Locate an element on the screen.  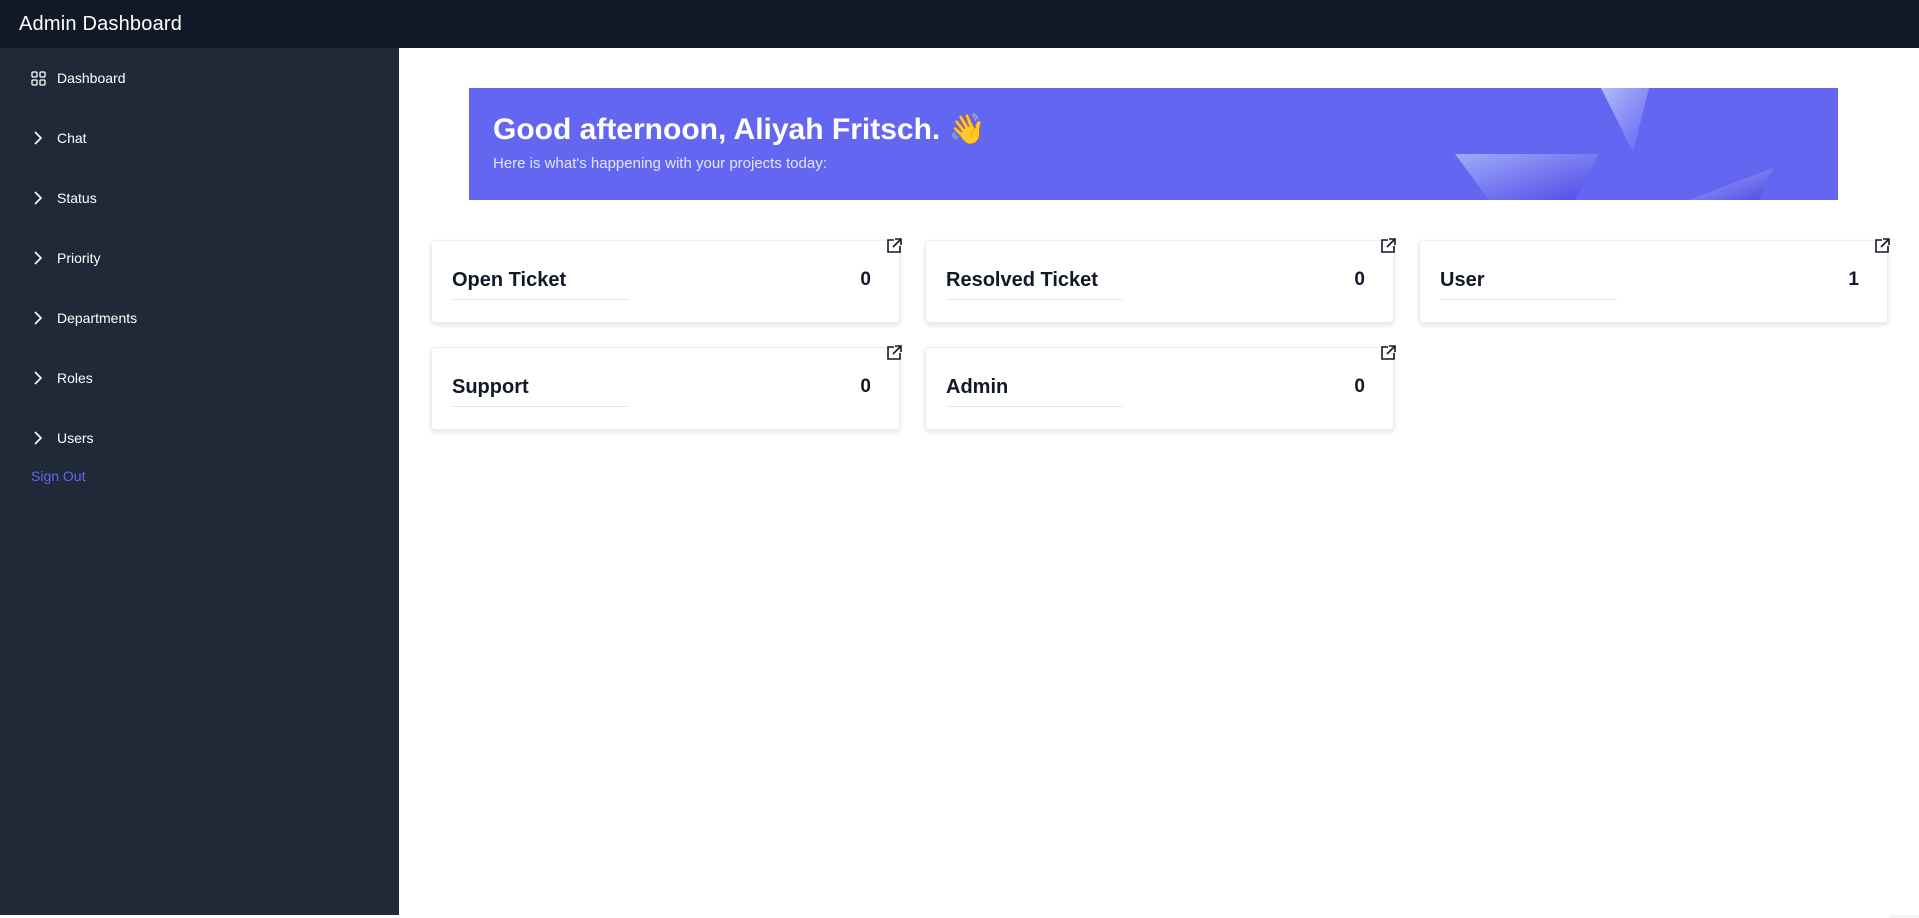
stat-card-admin: Admin 0 is located at coordinates (1161, 387).